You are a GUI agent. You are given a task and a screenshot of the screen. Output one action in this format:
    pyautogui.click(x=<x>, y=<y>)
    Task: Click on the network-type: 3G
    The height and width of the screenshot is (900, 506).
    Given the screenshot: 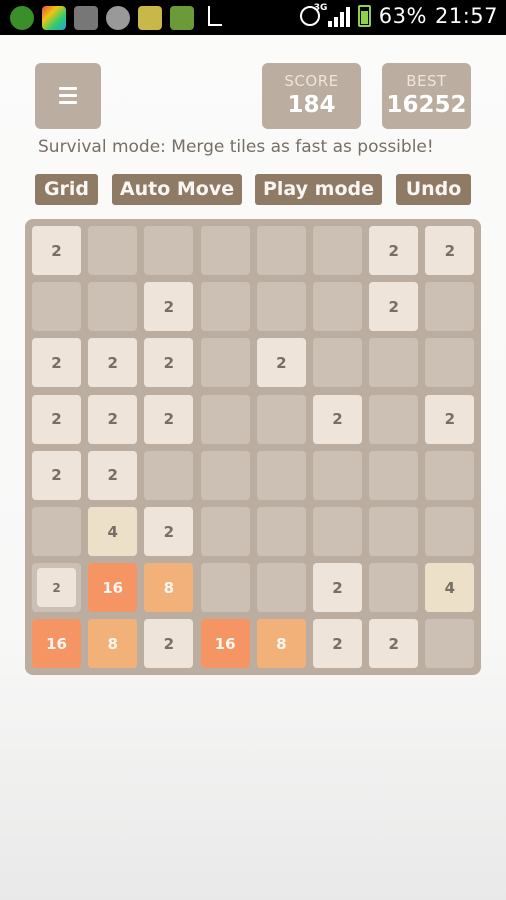 What is the action you would take?
    pyautogui.click(x=320, y=8)
    